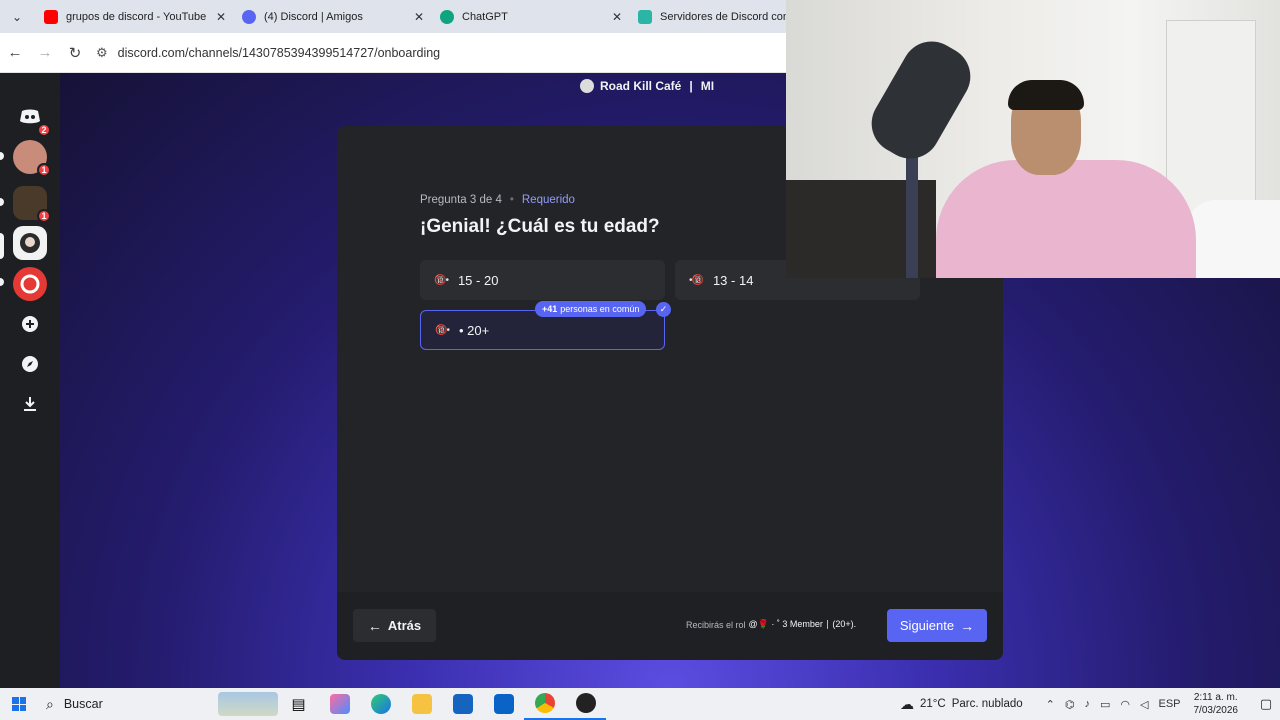  I want to click on forward-arrow-icon: →, so click(45, 53).